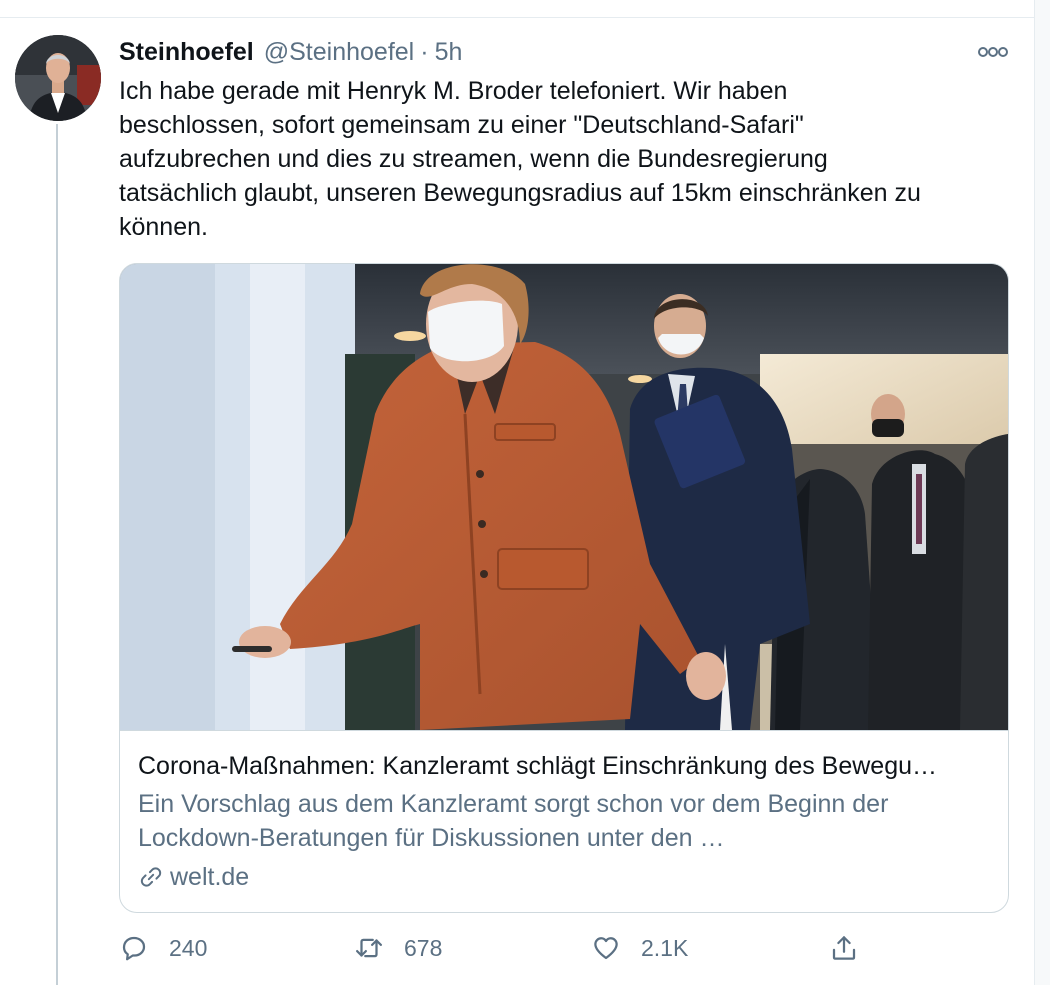  What do you see at coordinates (606, 948) in the screenshot?
I see `like-icon` at bounding box center [606, 948].